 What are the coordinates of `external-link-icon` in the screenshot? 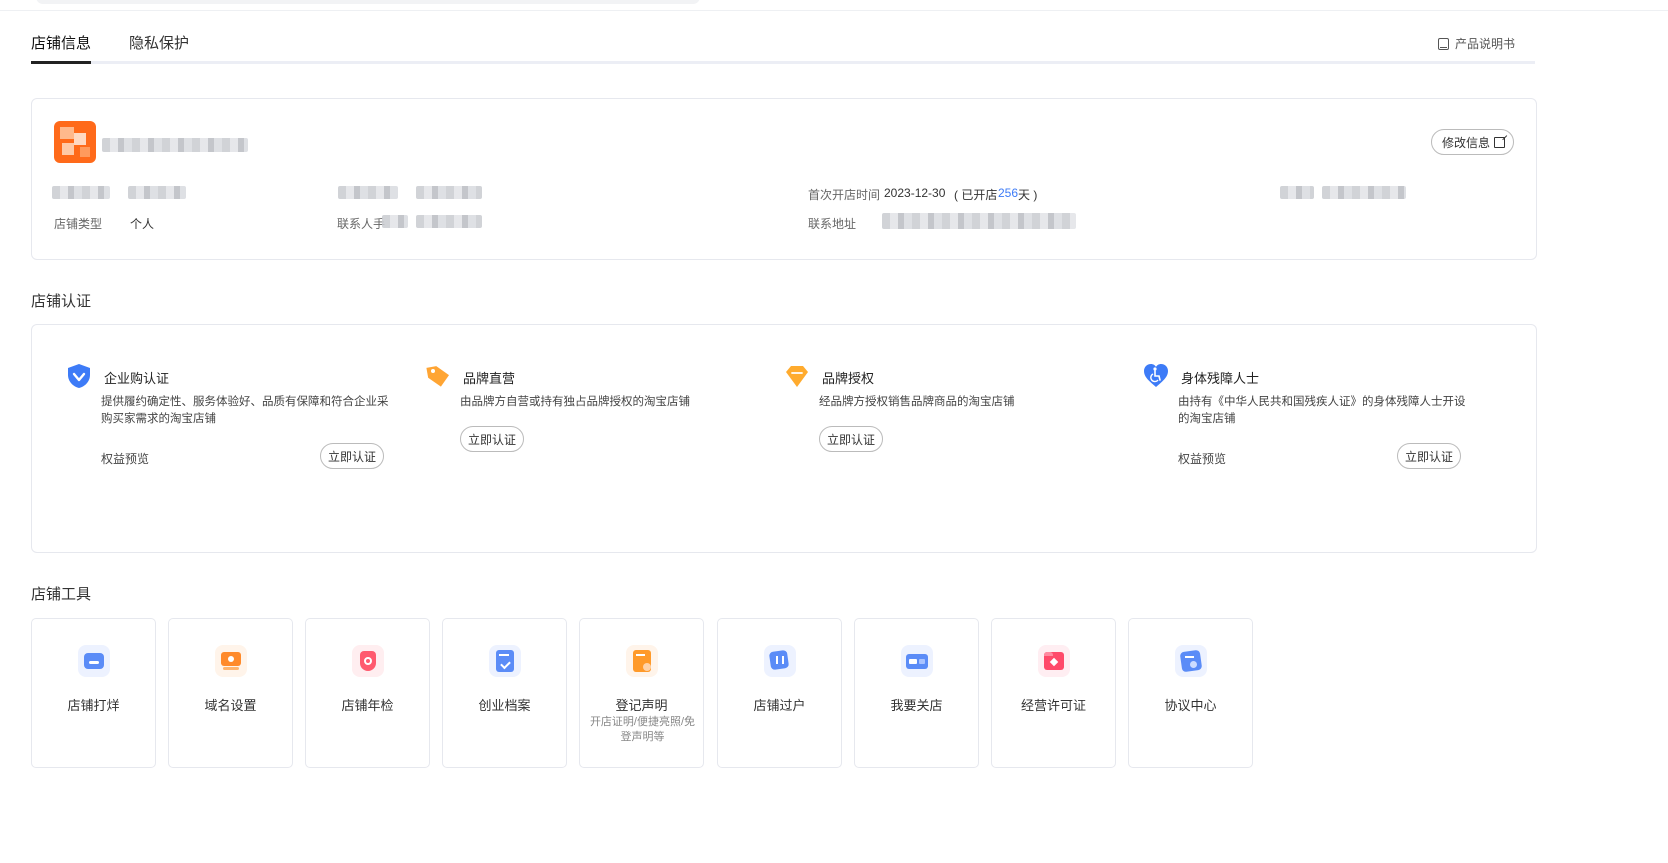 It's located at (1499, 142).